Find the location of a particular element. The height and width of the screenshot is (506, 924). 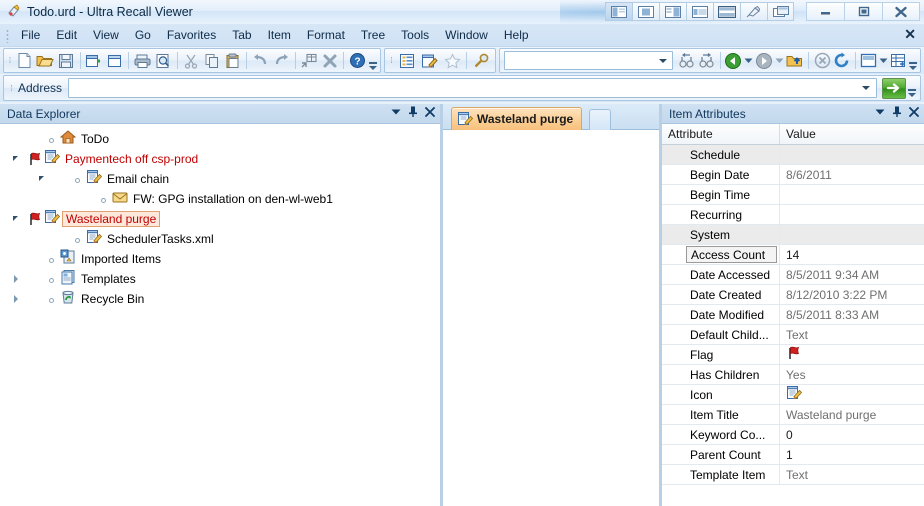

stop-button is located at coordinates (822, 60).